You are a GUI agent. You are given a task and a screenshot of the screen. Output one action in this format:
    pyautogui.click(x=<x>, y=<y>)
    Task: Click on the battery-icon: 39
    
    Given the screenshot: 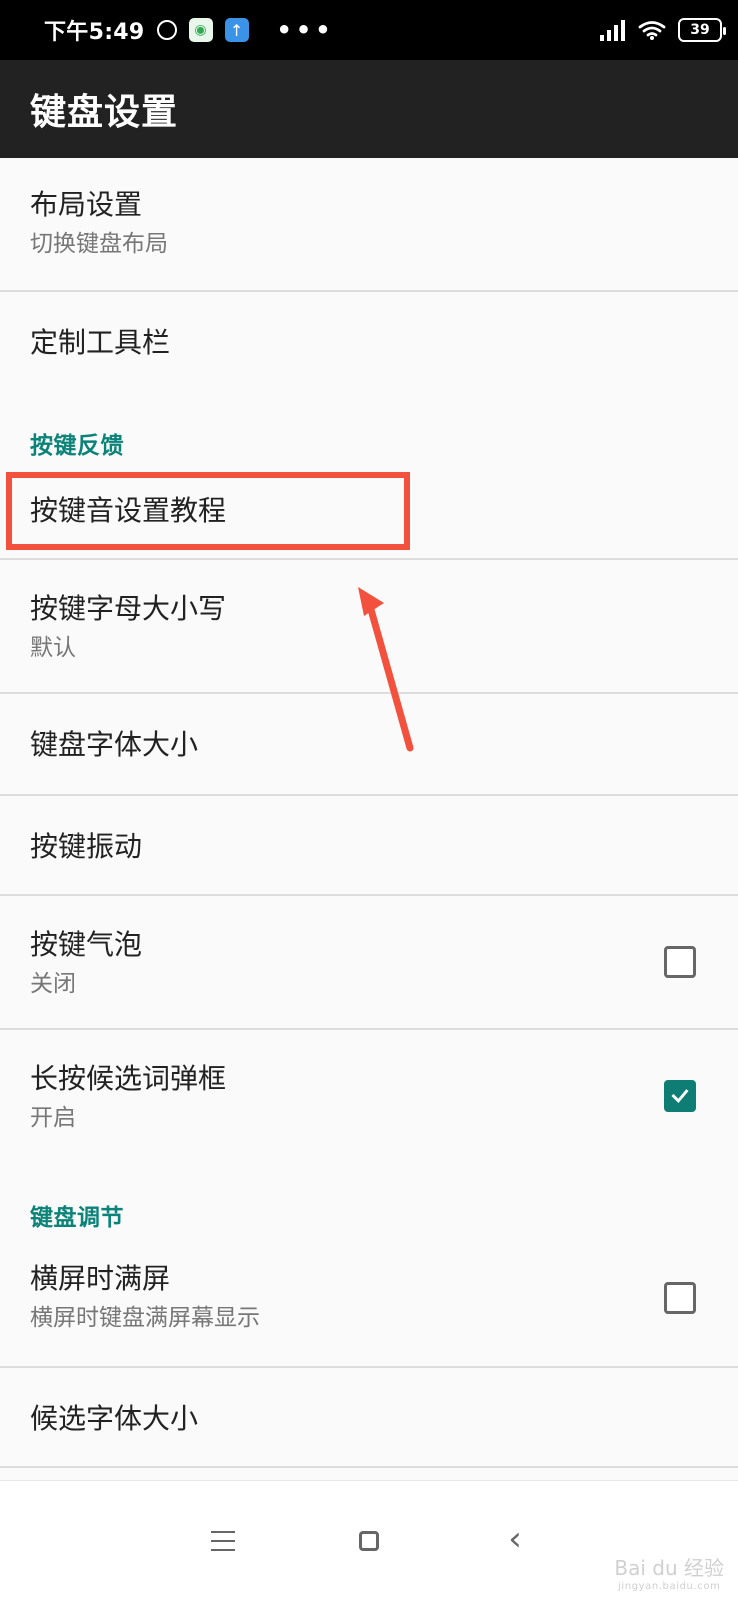 What is the action you would take?
    pyautogui.click(x=702, y=30)
    